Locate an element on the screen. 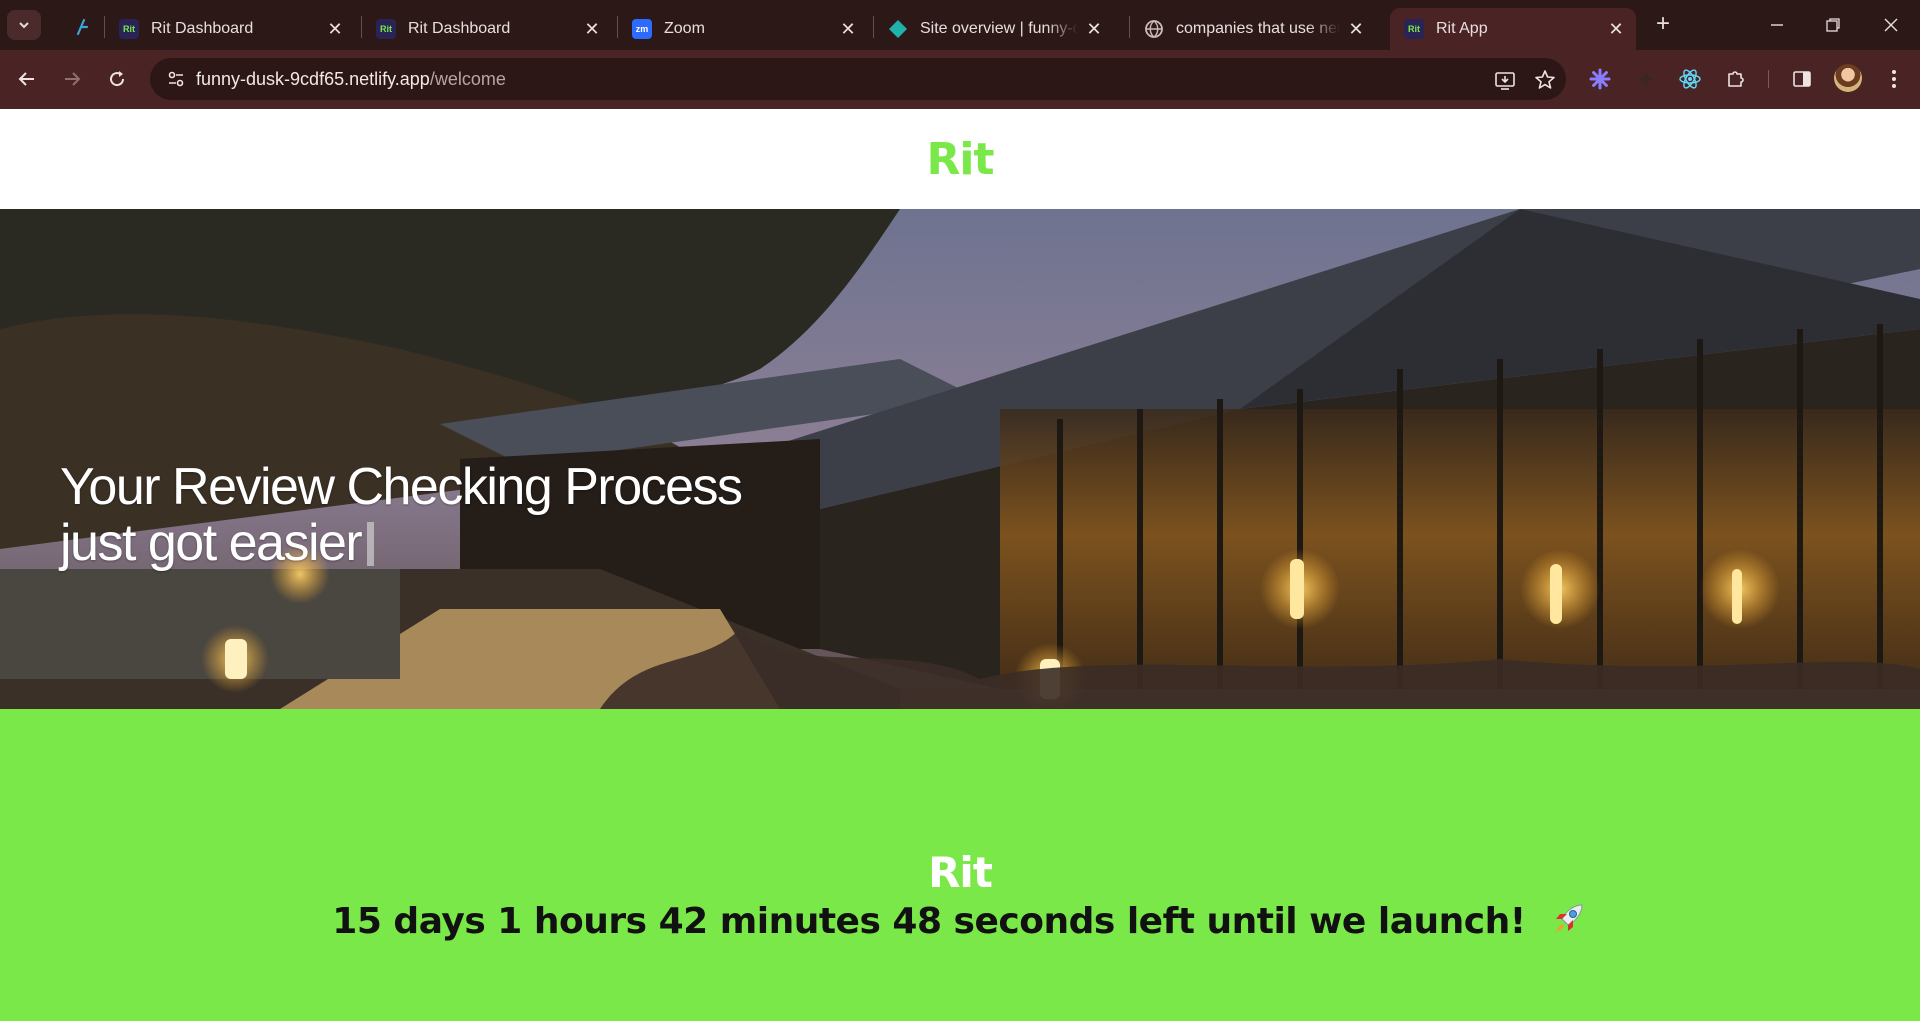  tab-title: Zoom is located at coordinates (684, 28).